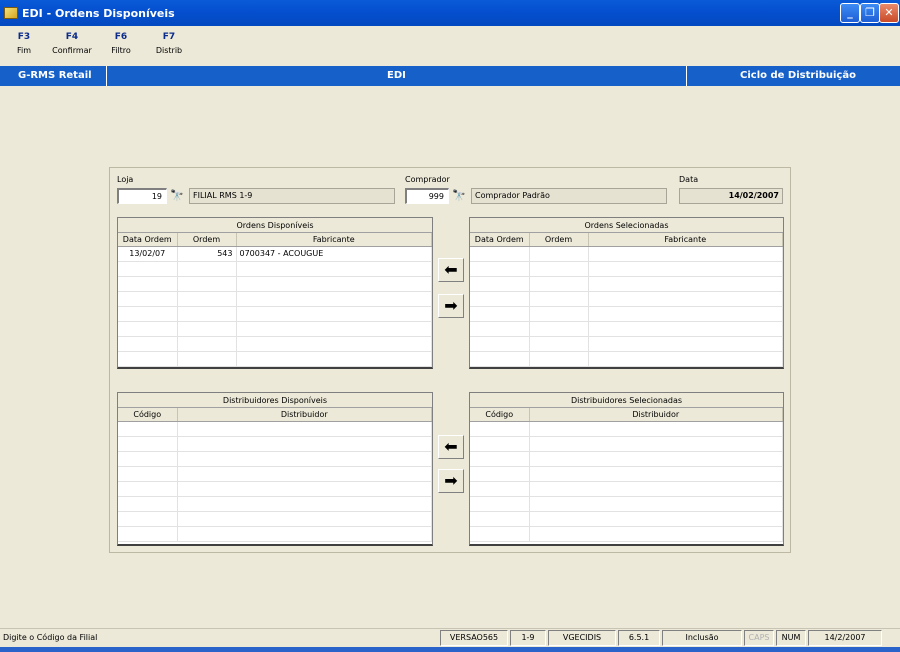 This screenshot has width=900, height=652. Describe the element at coordinates (121, 43) in the screenshot. I see `fkey-filtro: F6 Filtro` at that location.